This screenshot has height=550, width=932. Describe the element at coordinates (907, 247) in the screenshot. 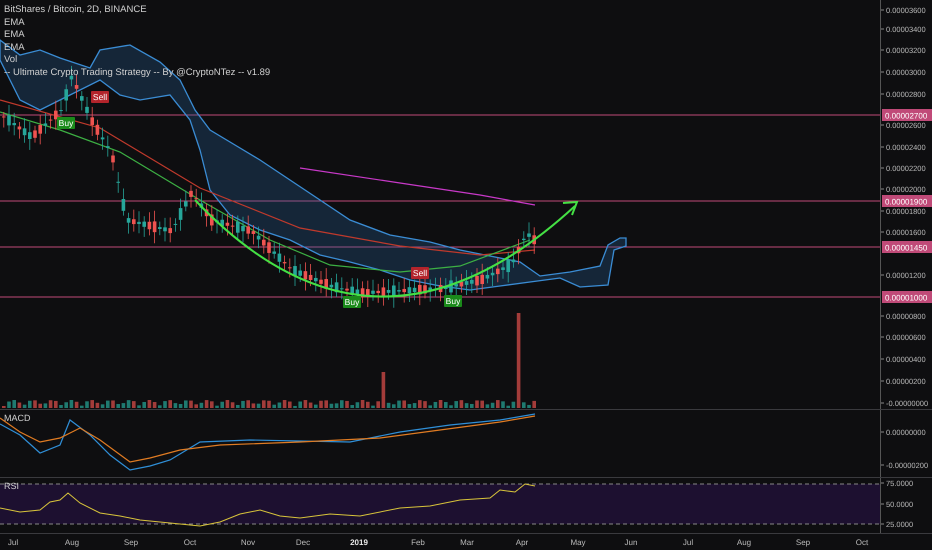

I see `price-marker-label: 0.00001450` at that location.